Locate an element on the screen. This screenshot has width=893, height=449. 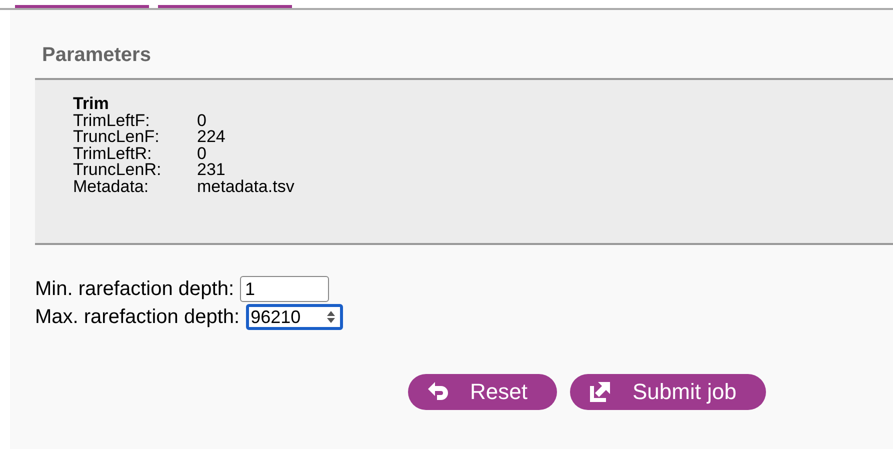
external-link-icon is located at coordinates (600, 392).